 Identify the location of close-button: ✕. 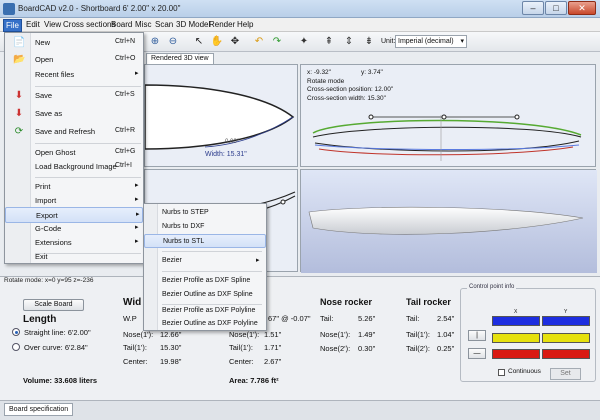
(582, 8).